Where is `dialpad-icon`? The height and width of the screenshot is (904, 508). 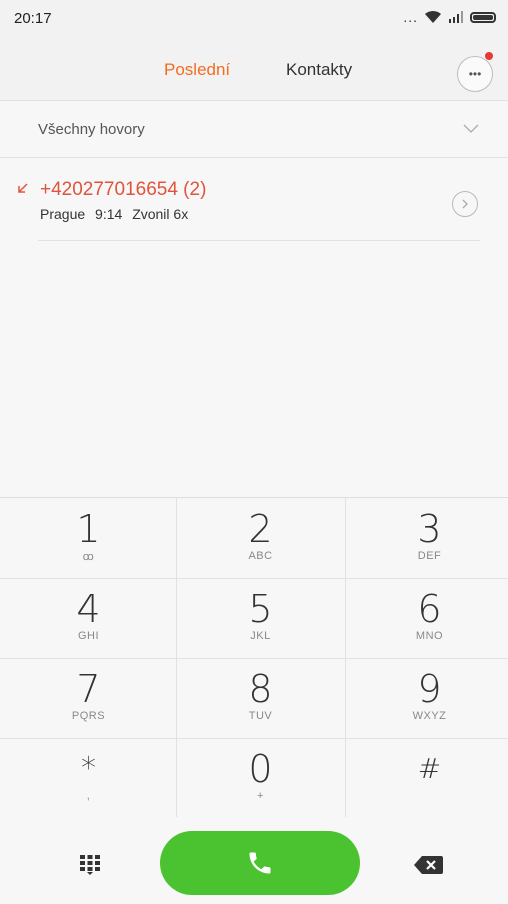 dialpad-icon is located at coordinates (90, 864).